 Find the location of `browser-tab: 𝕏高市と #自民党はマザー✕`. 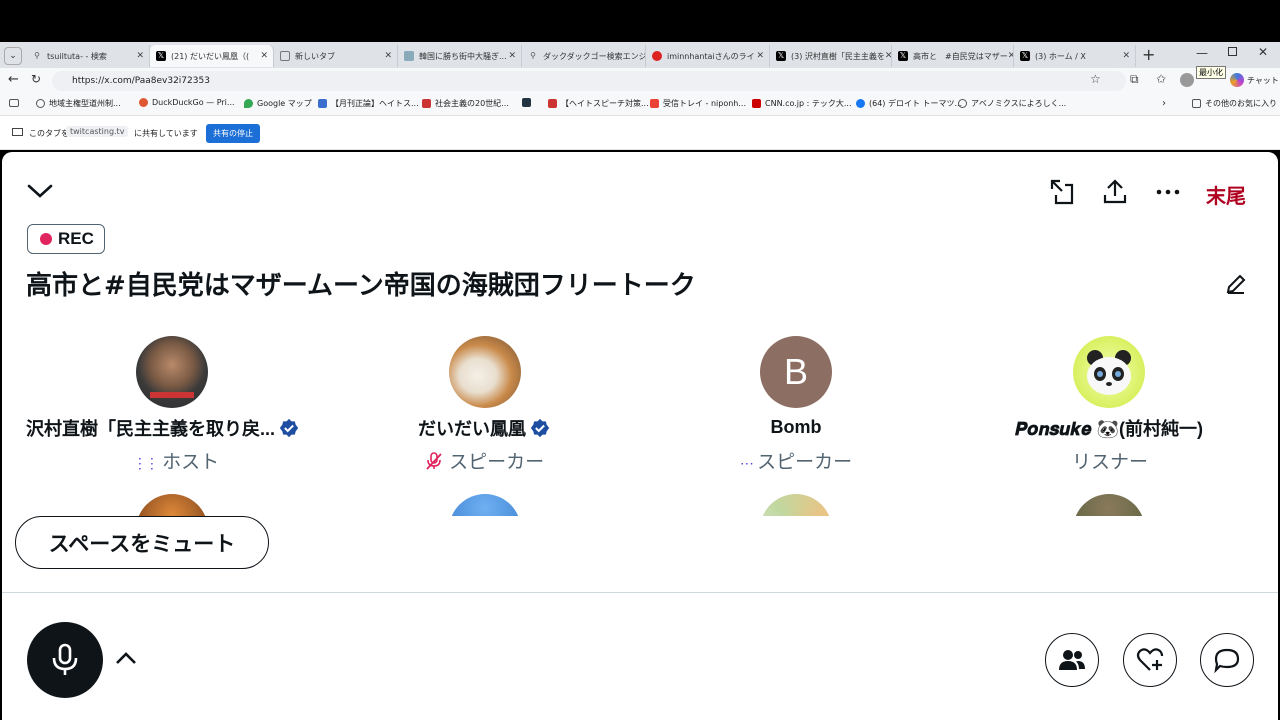

browser-tab: 𝕏高市と #自民党はマザー✕ is located at coordinates (953, 56).